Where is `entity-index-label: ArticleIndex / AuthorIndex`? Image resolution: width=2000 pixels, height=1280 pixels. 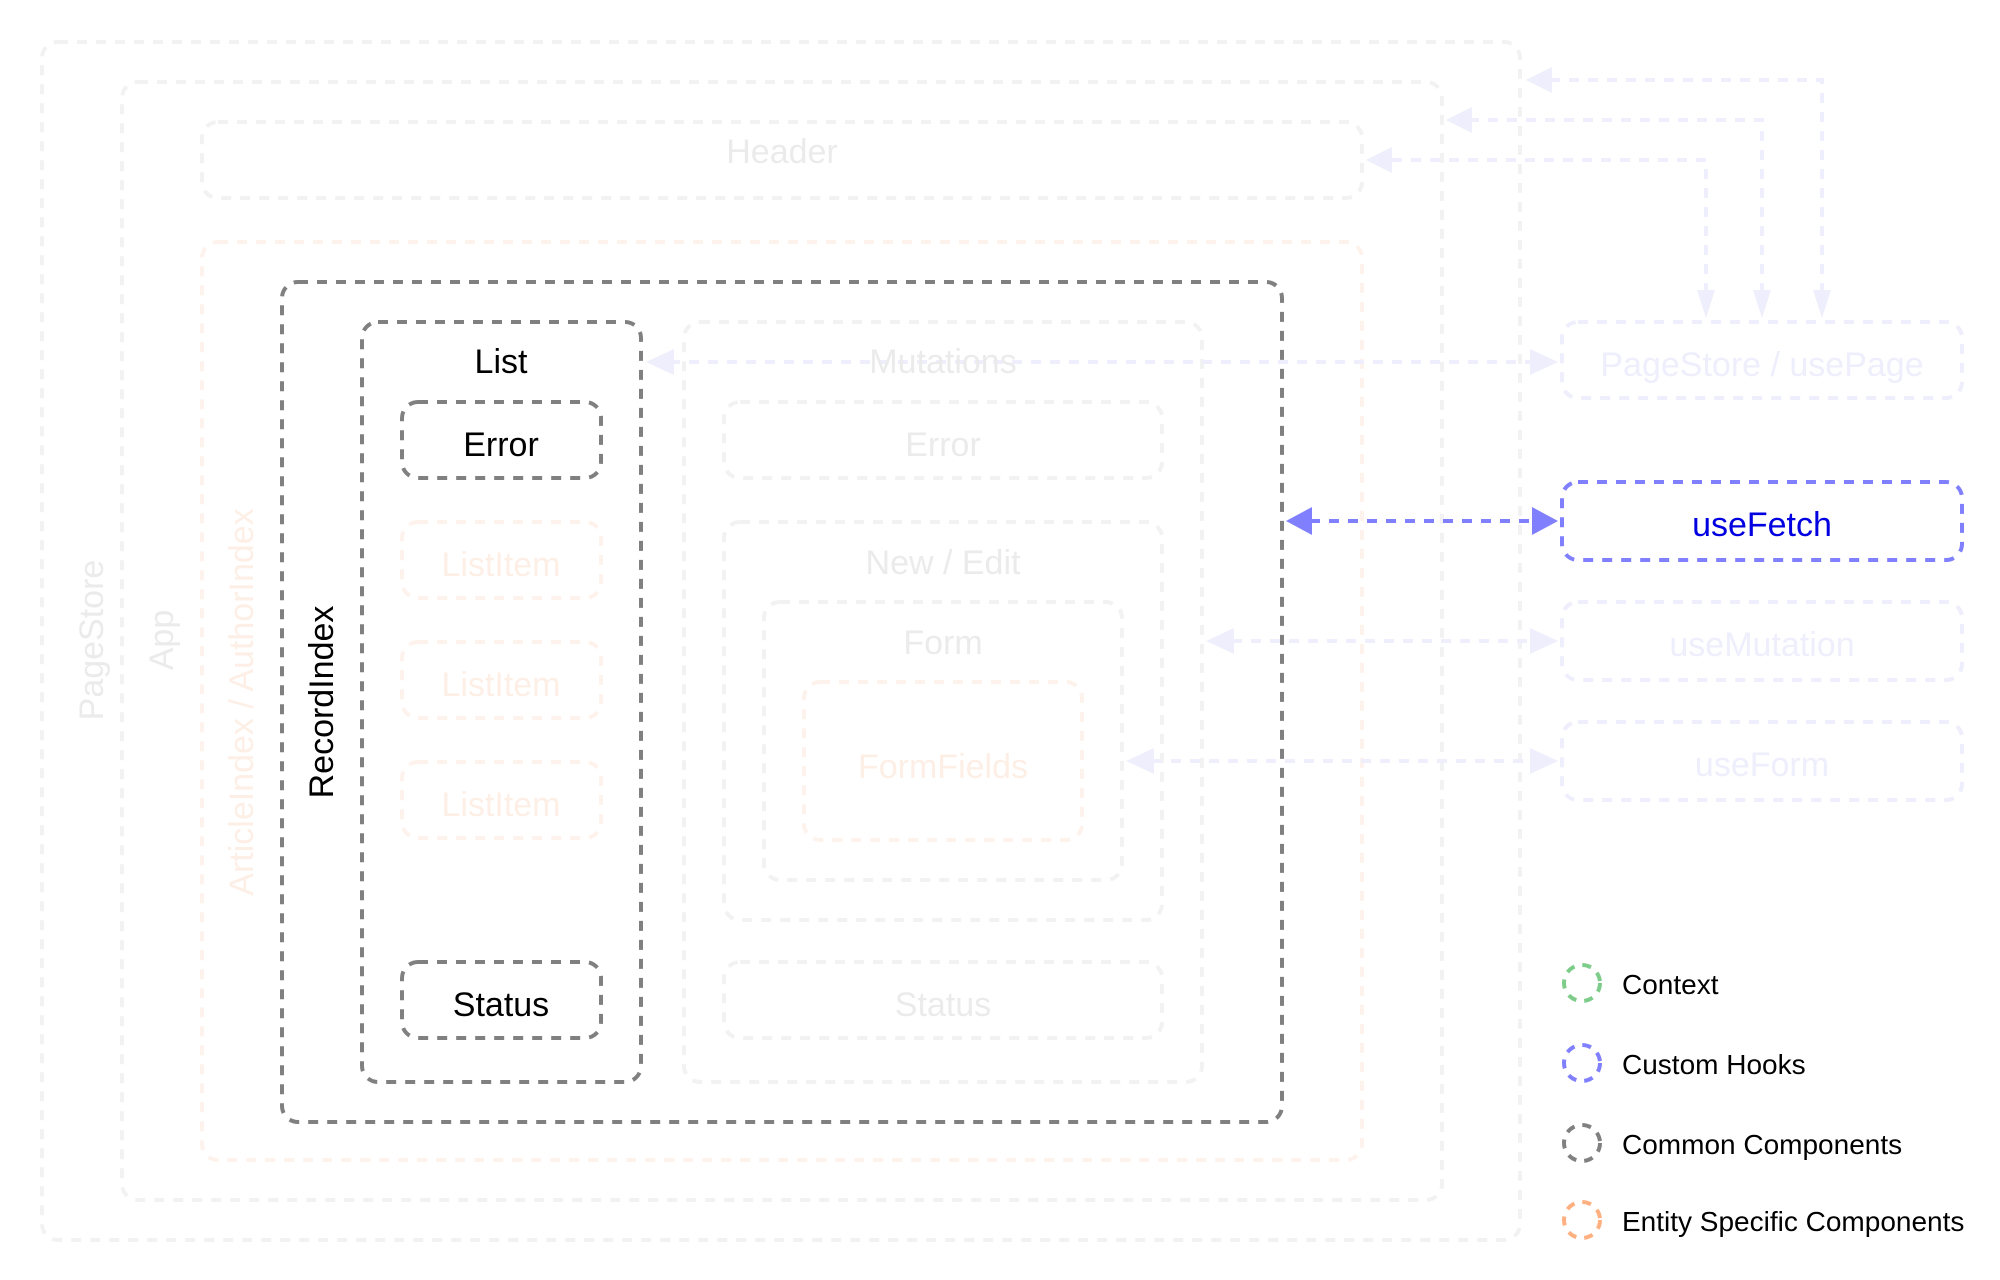
entity-index-label: ArticleIndex / AuthorIndex is located at coordinates (242, 701).